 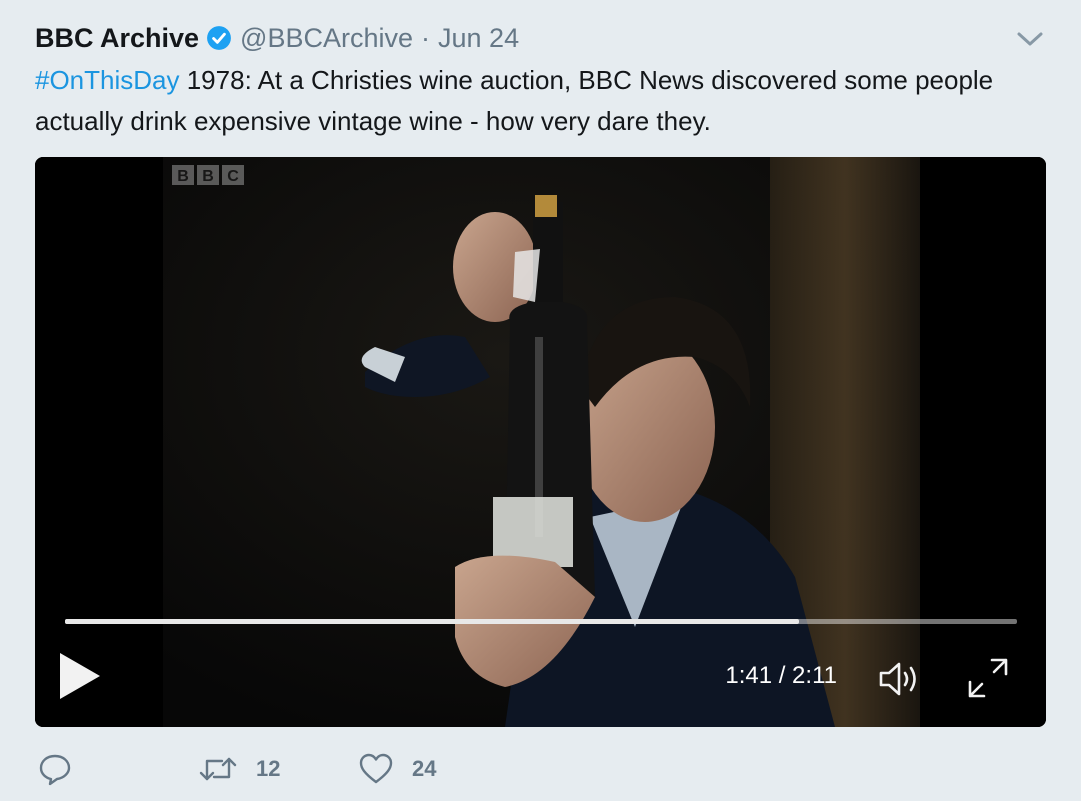 I want to click on tweet-header: BBC Archive @BBCArchive · Jun 24, so click(x=277, y=38).